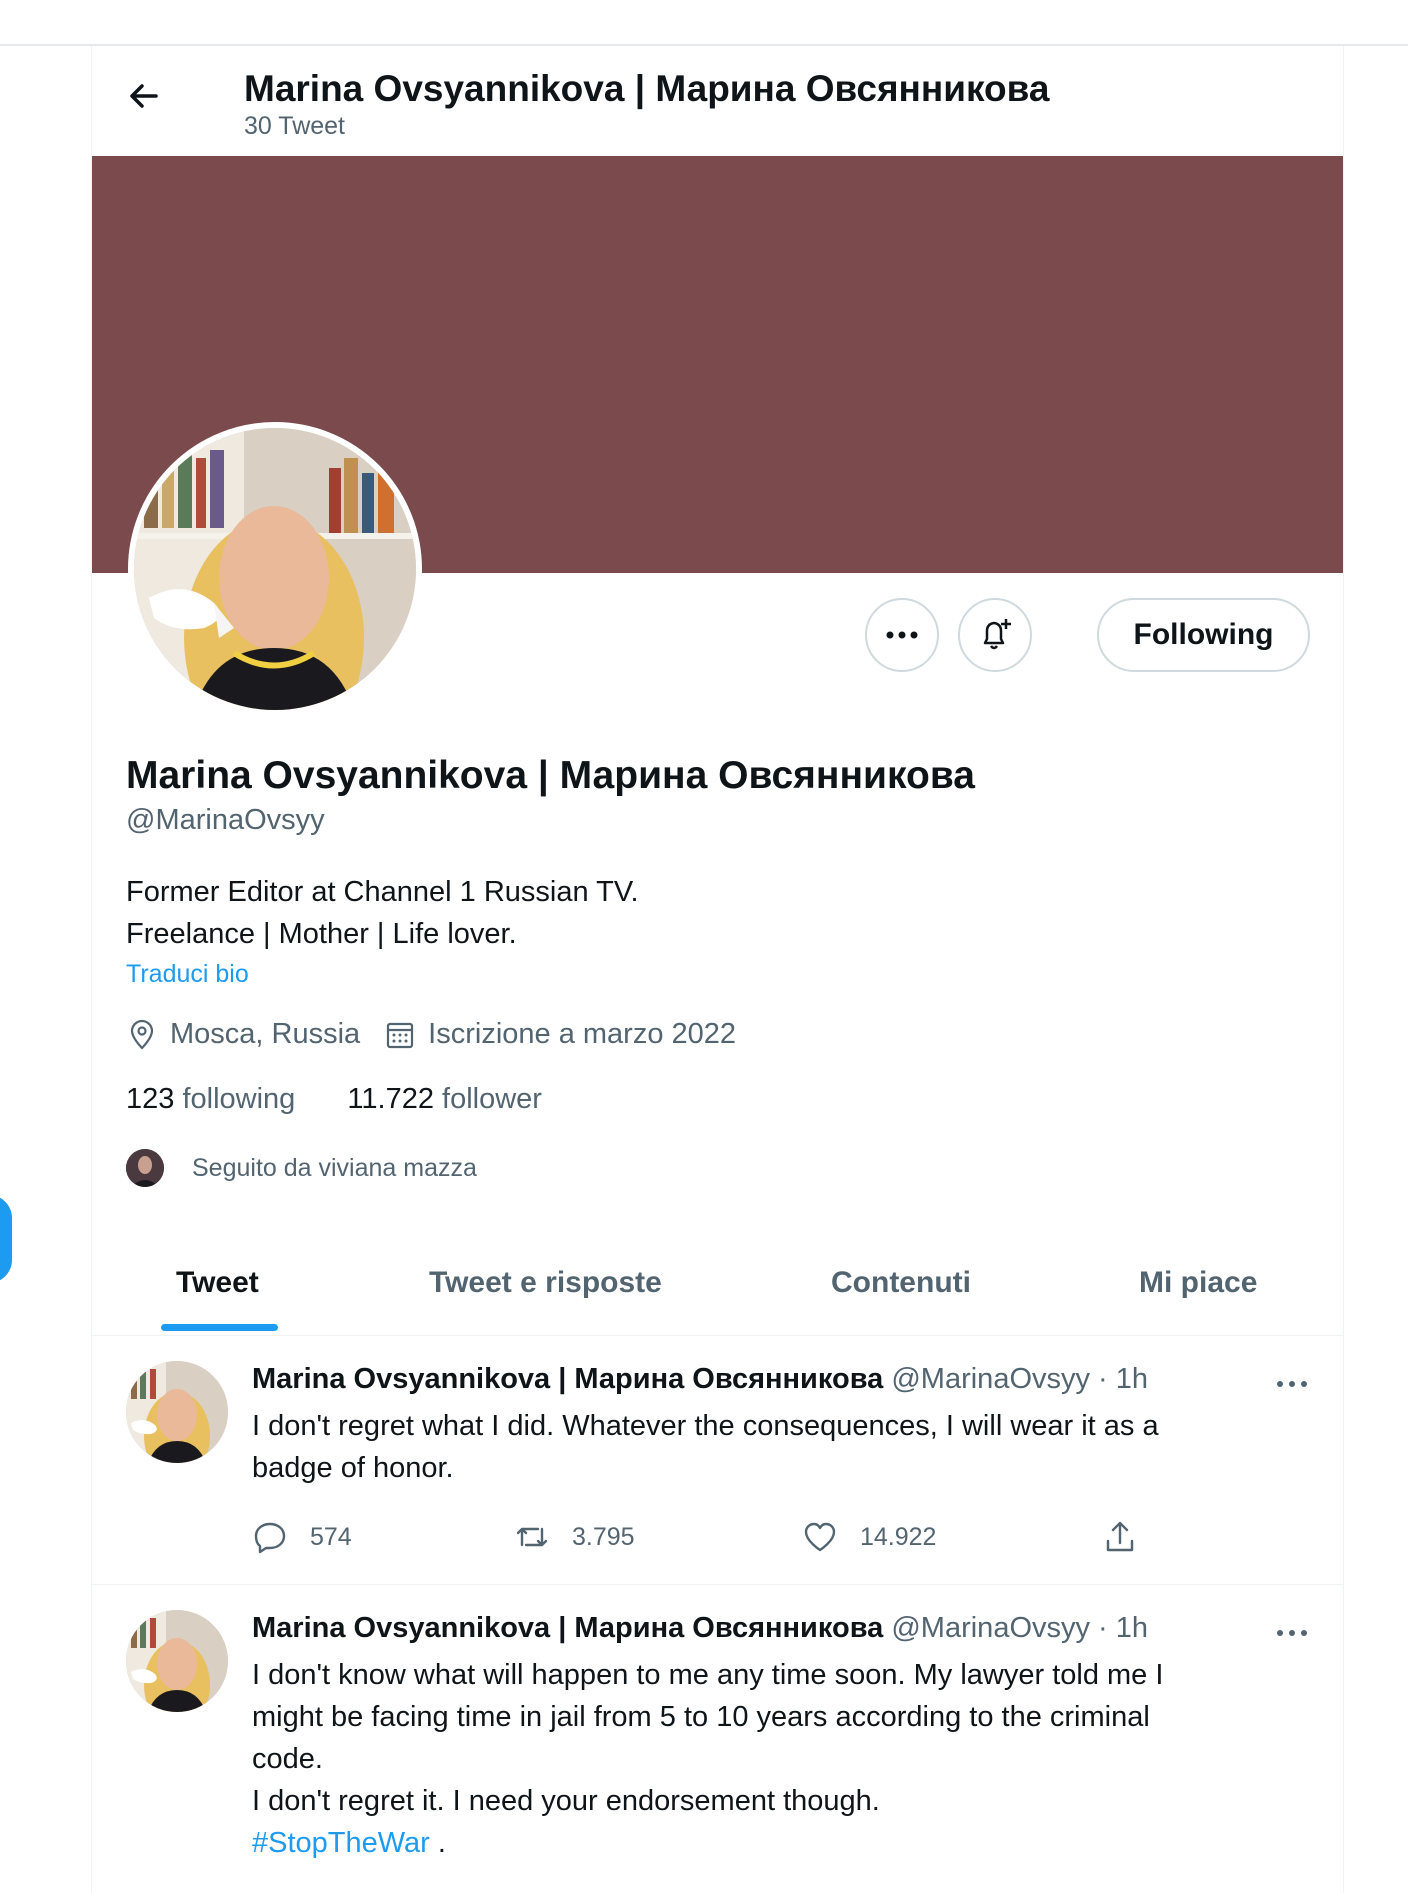  I want to click on followers-link: 11.722 follower, so click(444, 1099).